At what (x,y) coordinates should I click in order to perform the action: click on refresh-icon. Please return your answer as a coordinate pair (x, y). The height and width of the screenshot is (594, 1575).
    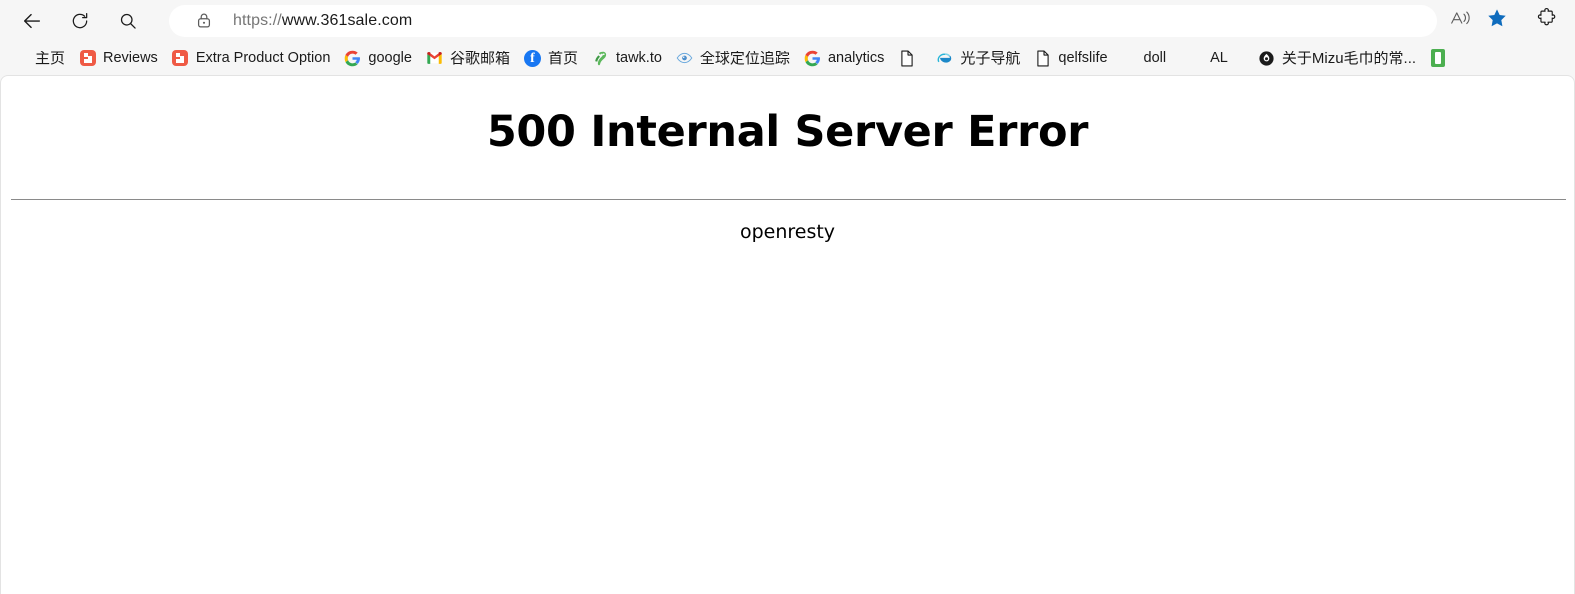
    Looking at the image, I should click on (80, 21).